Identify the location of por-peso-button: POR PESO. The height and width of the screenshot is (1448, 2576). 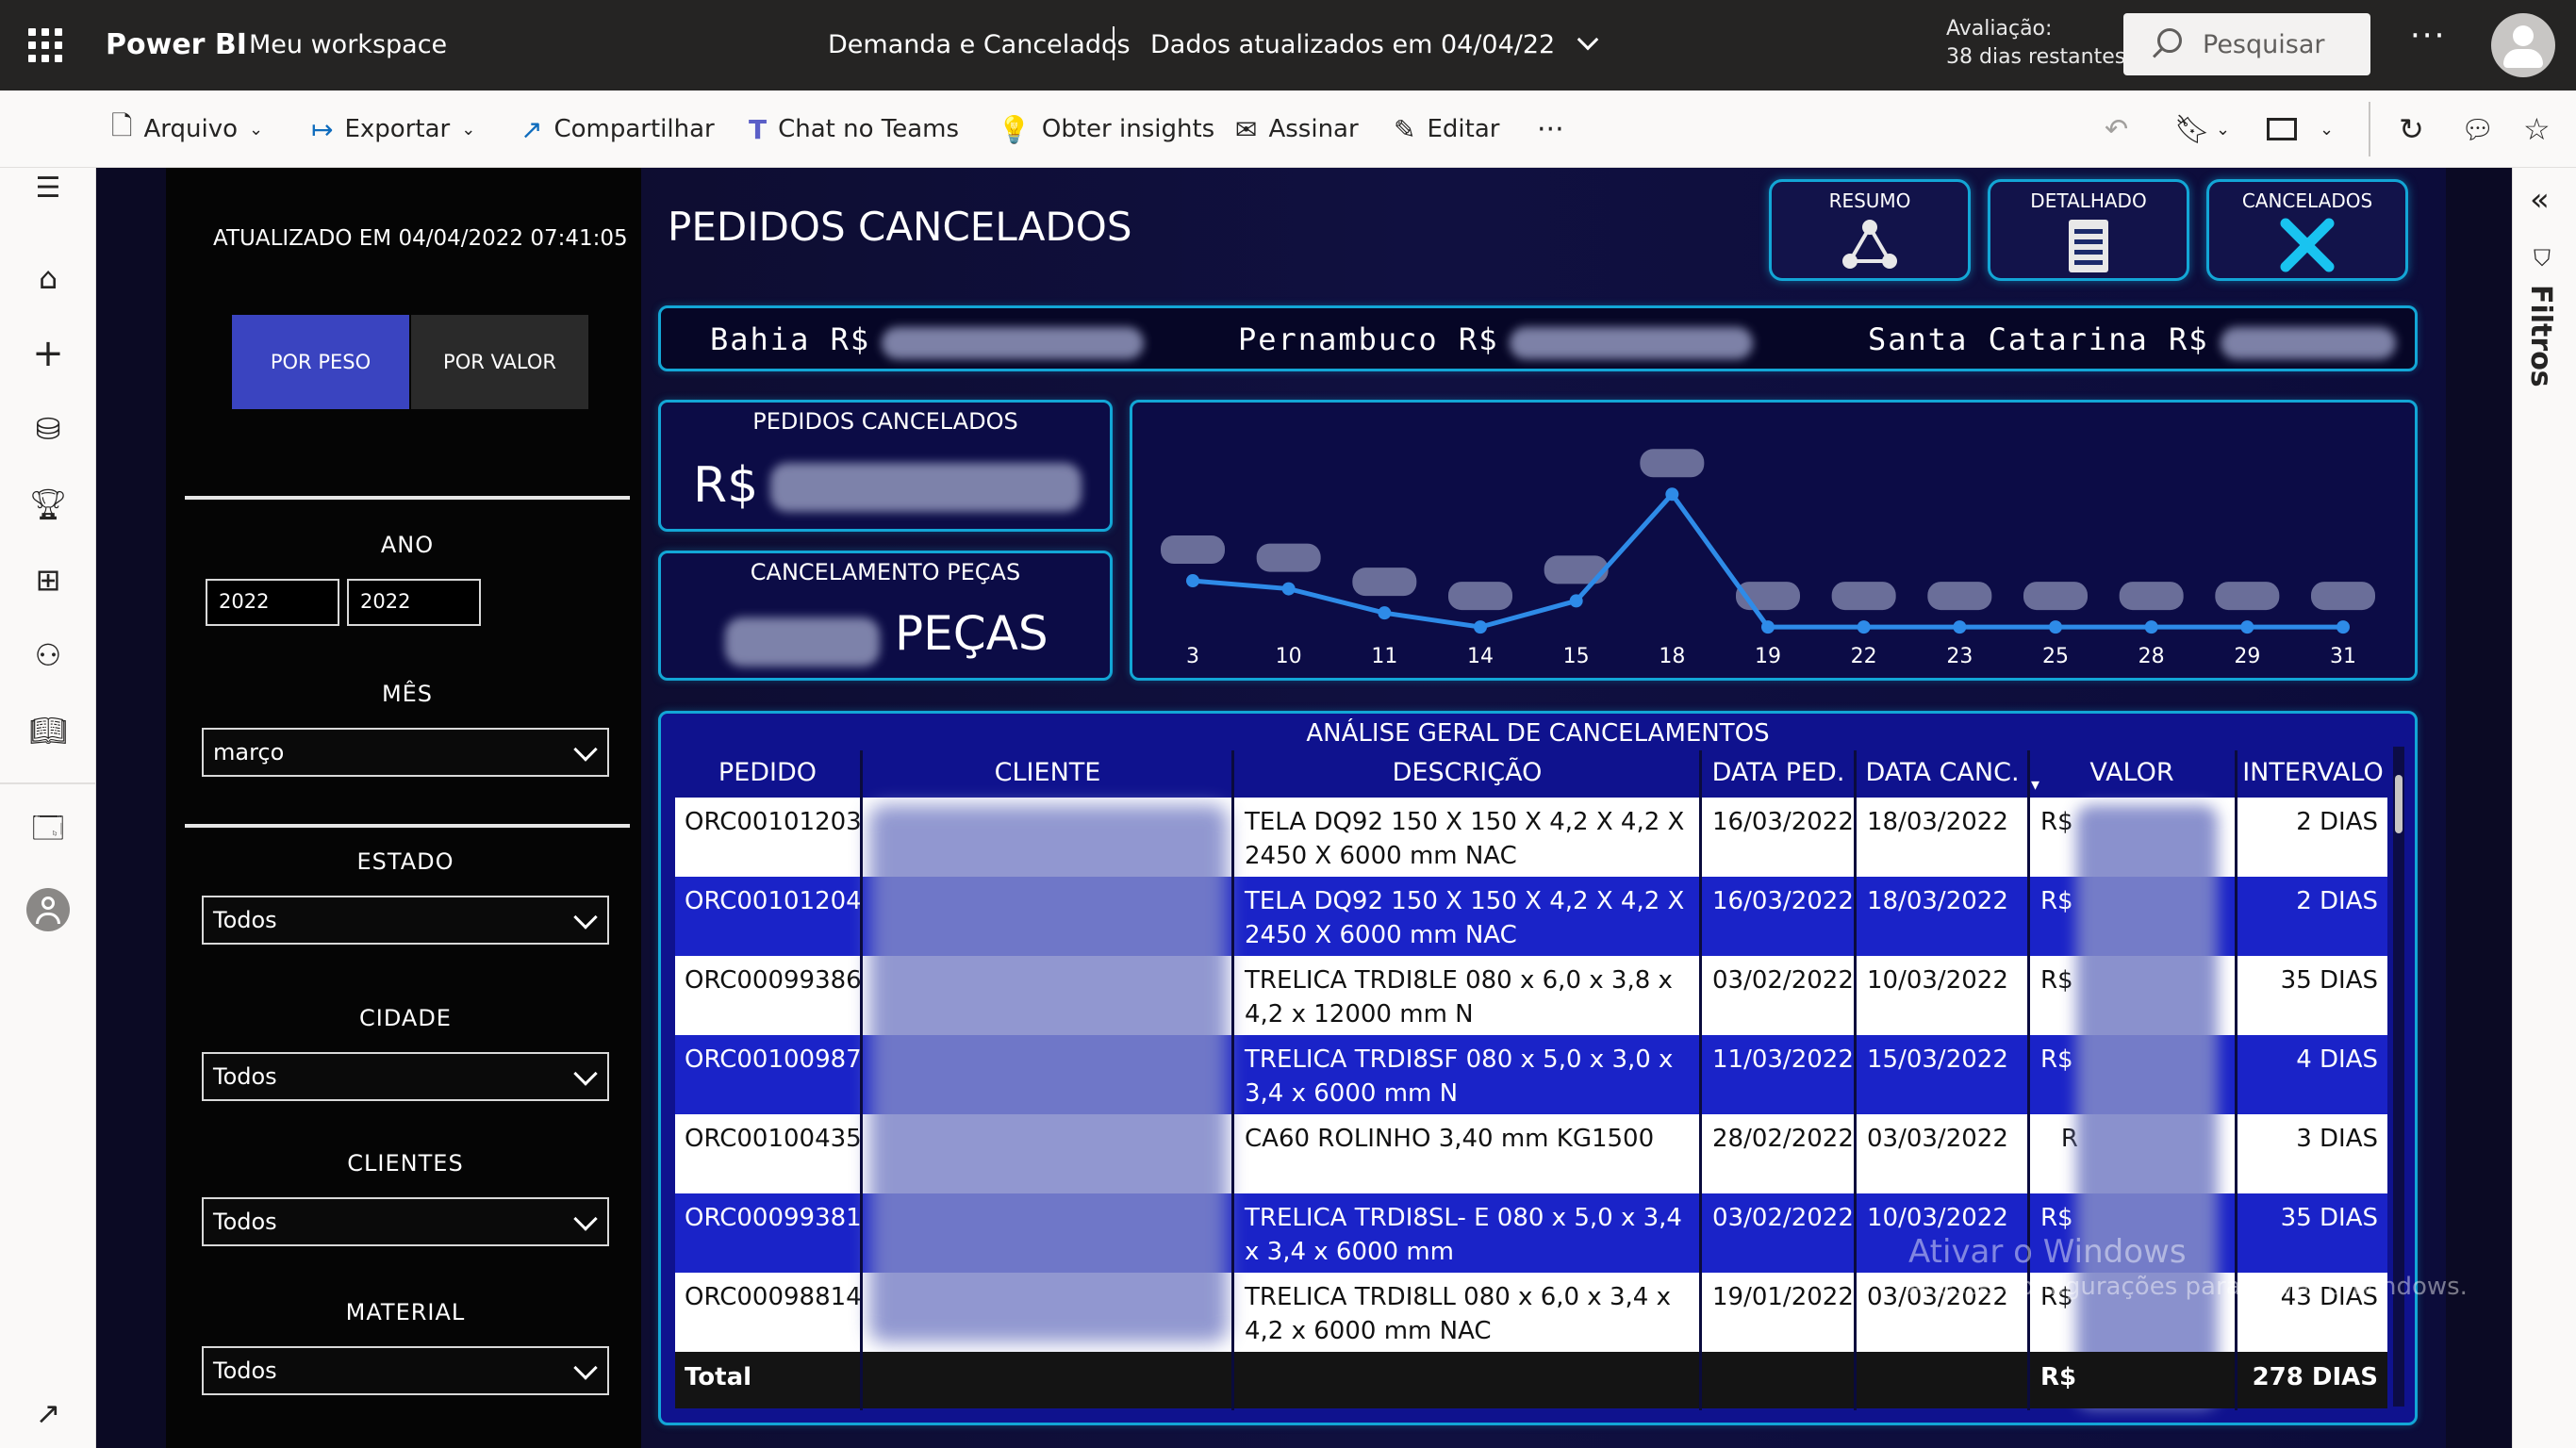
(320, 362).